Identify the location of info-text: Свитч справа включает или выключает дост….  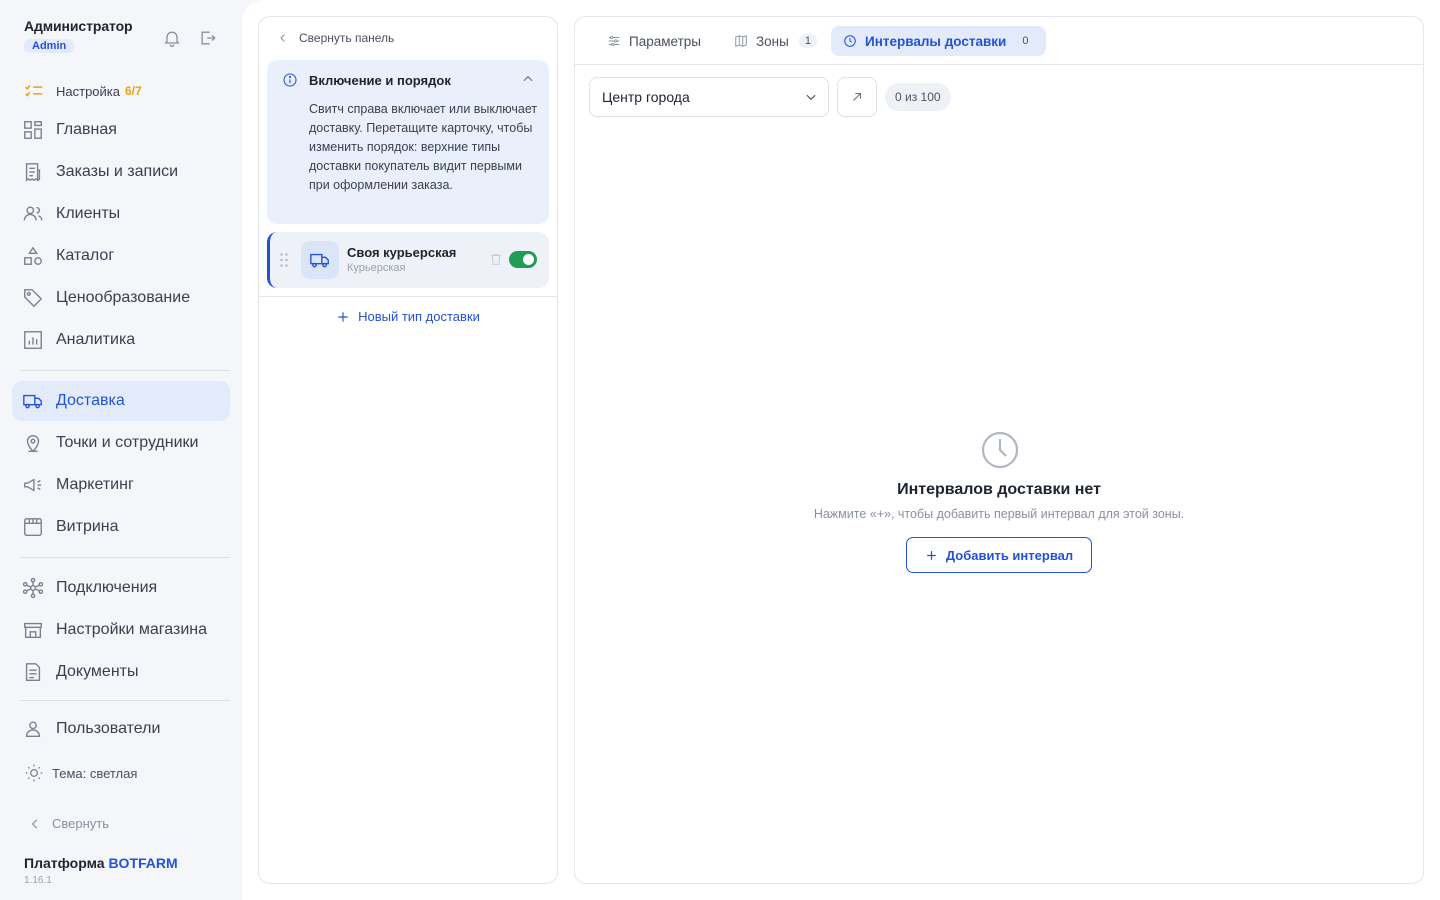
(423, 147).